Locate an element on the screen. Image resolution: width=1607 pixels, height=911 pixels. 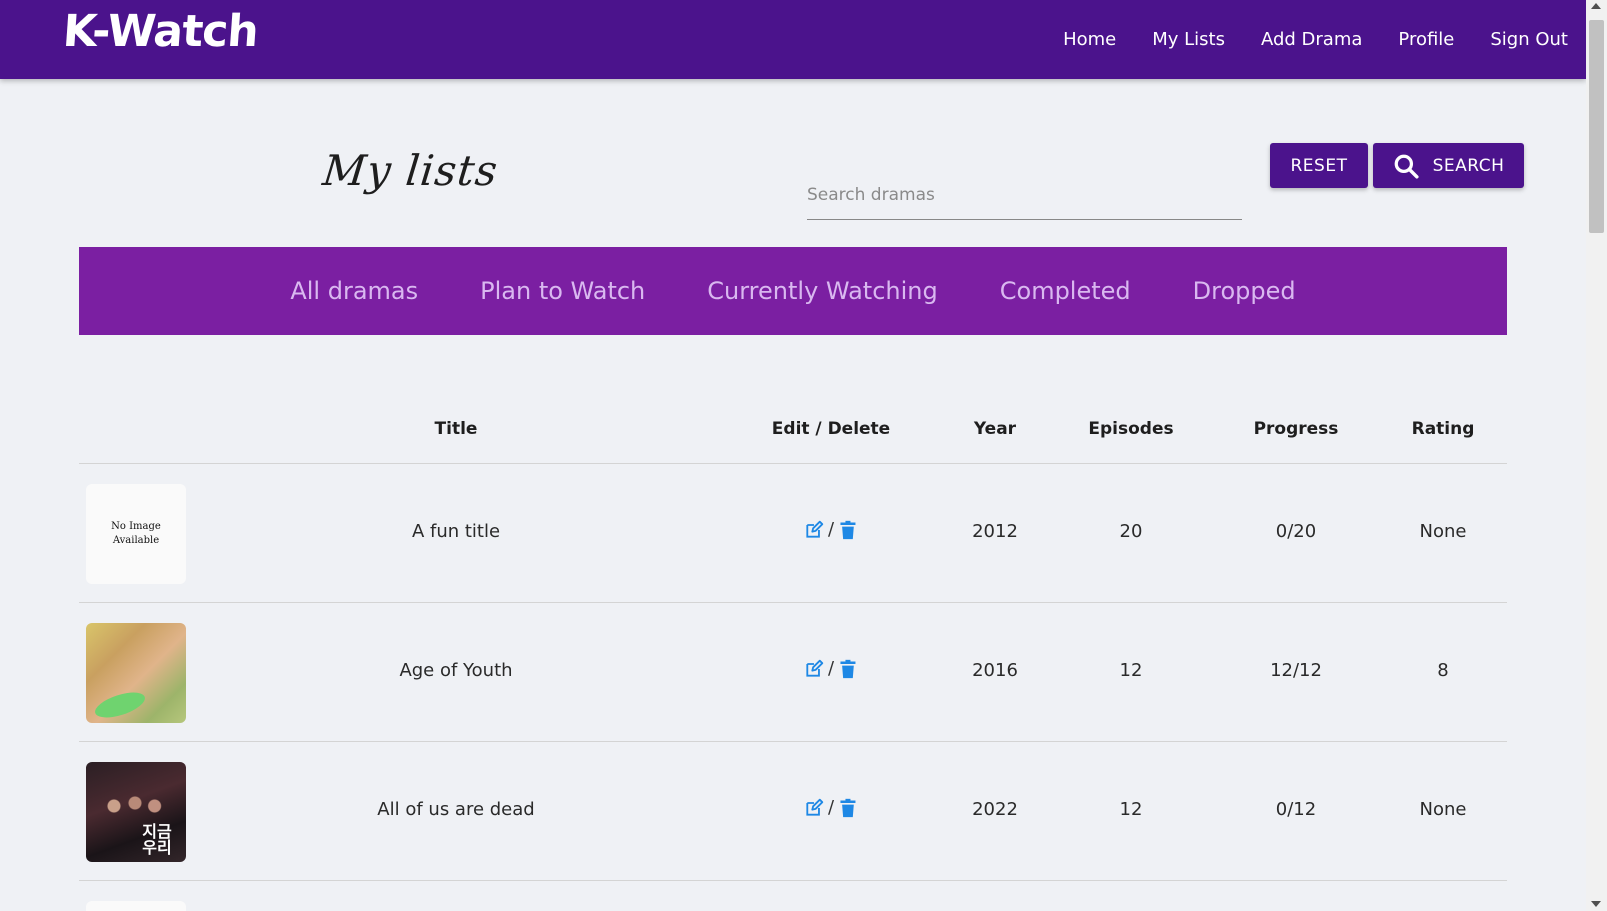
poster-badge is located at coordinates (120, 705).